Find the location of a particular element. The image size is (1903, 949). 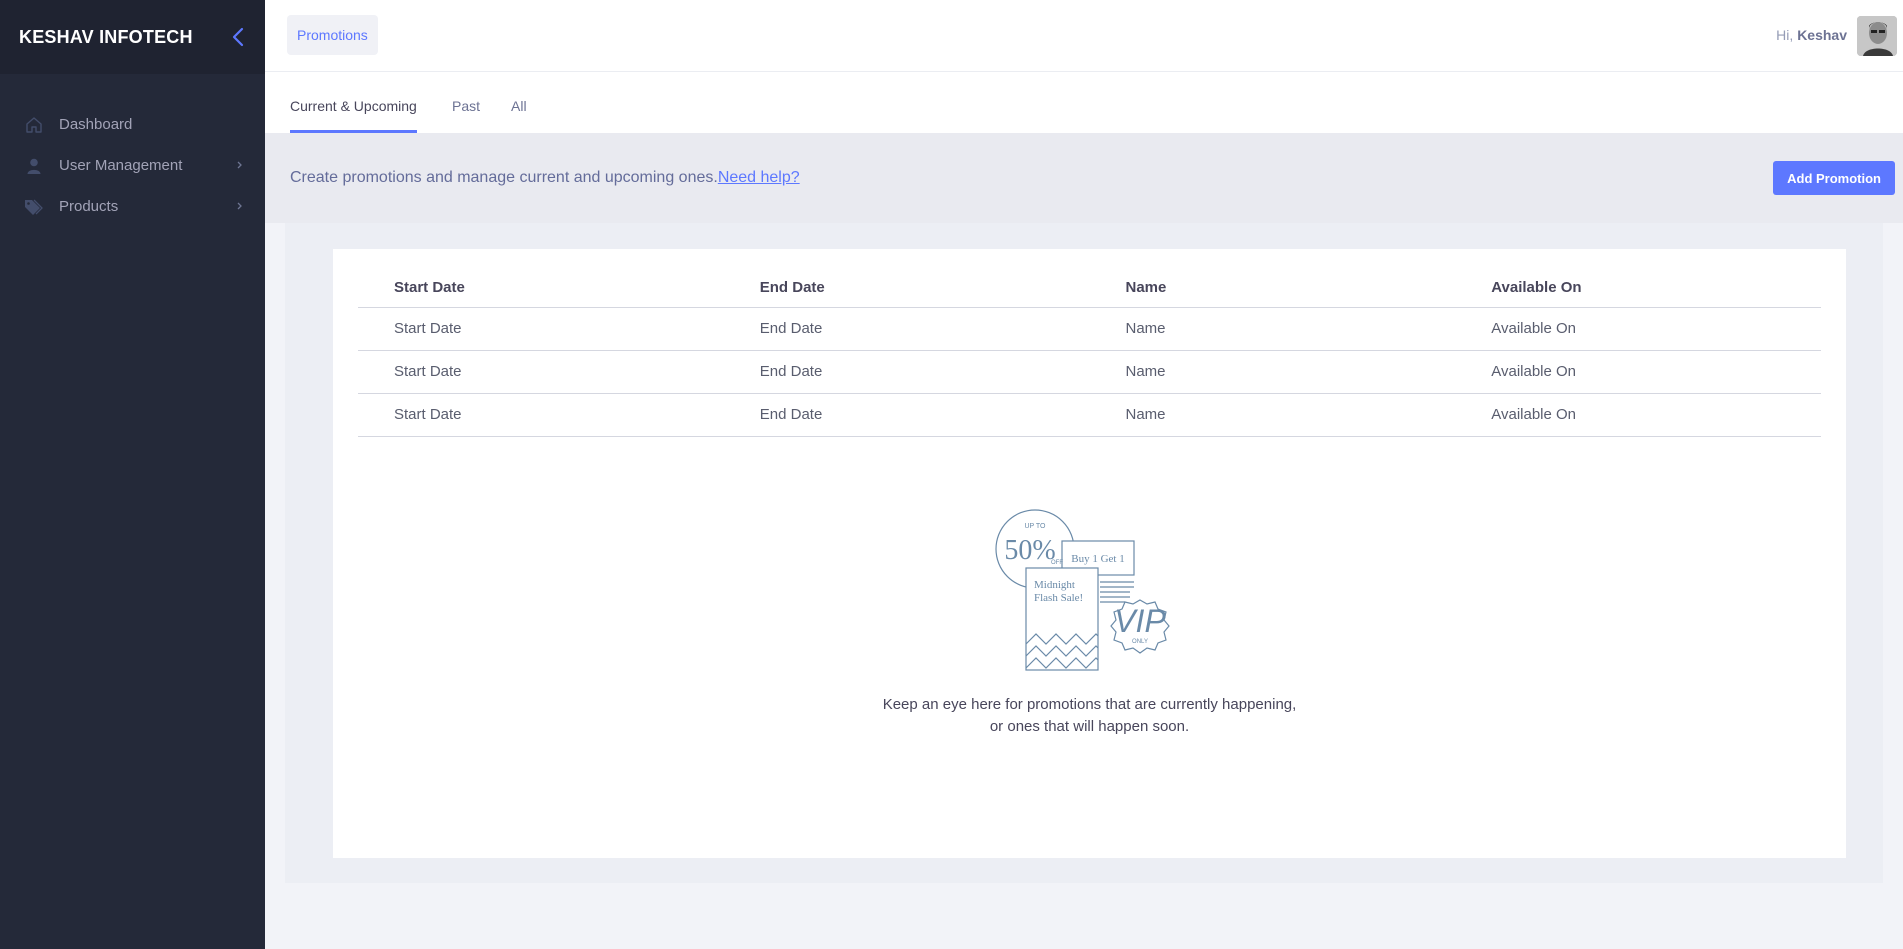

sidebar-item-dashboard: Dashboard is located at coordinates (132, 124).